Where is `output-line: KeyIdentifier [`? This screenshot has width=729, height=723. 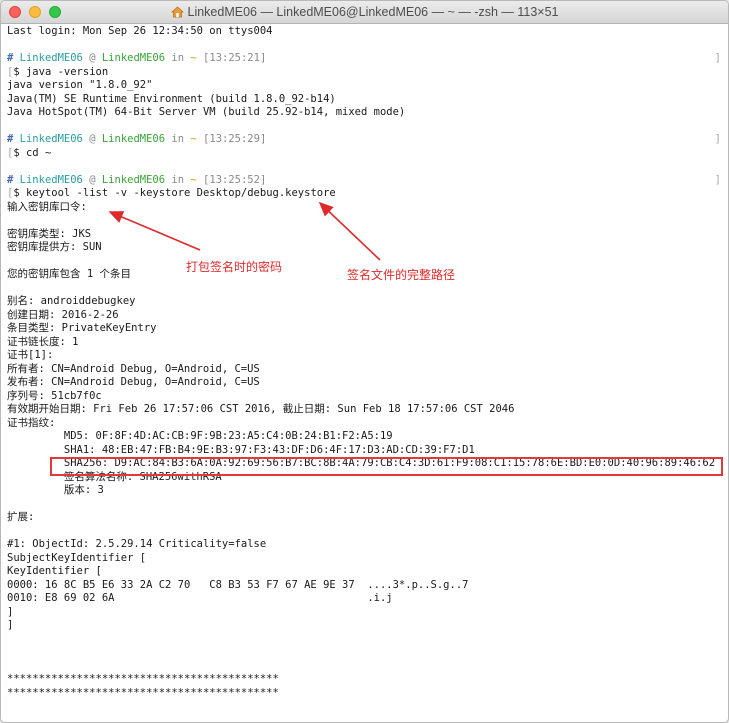 output-line: KeyIdentifier [ is located at coordinates (54, 571).